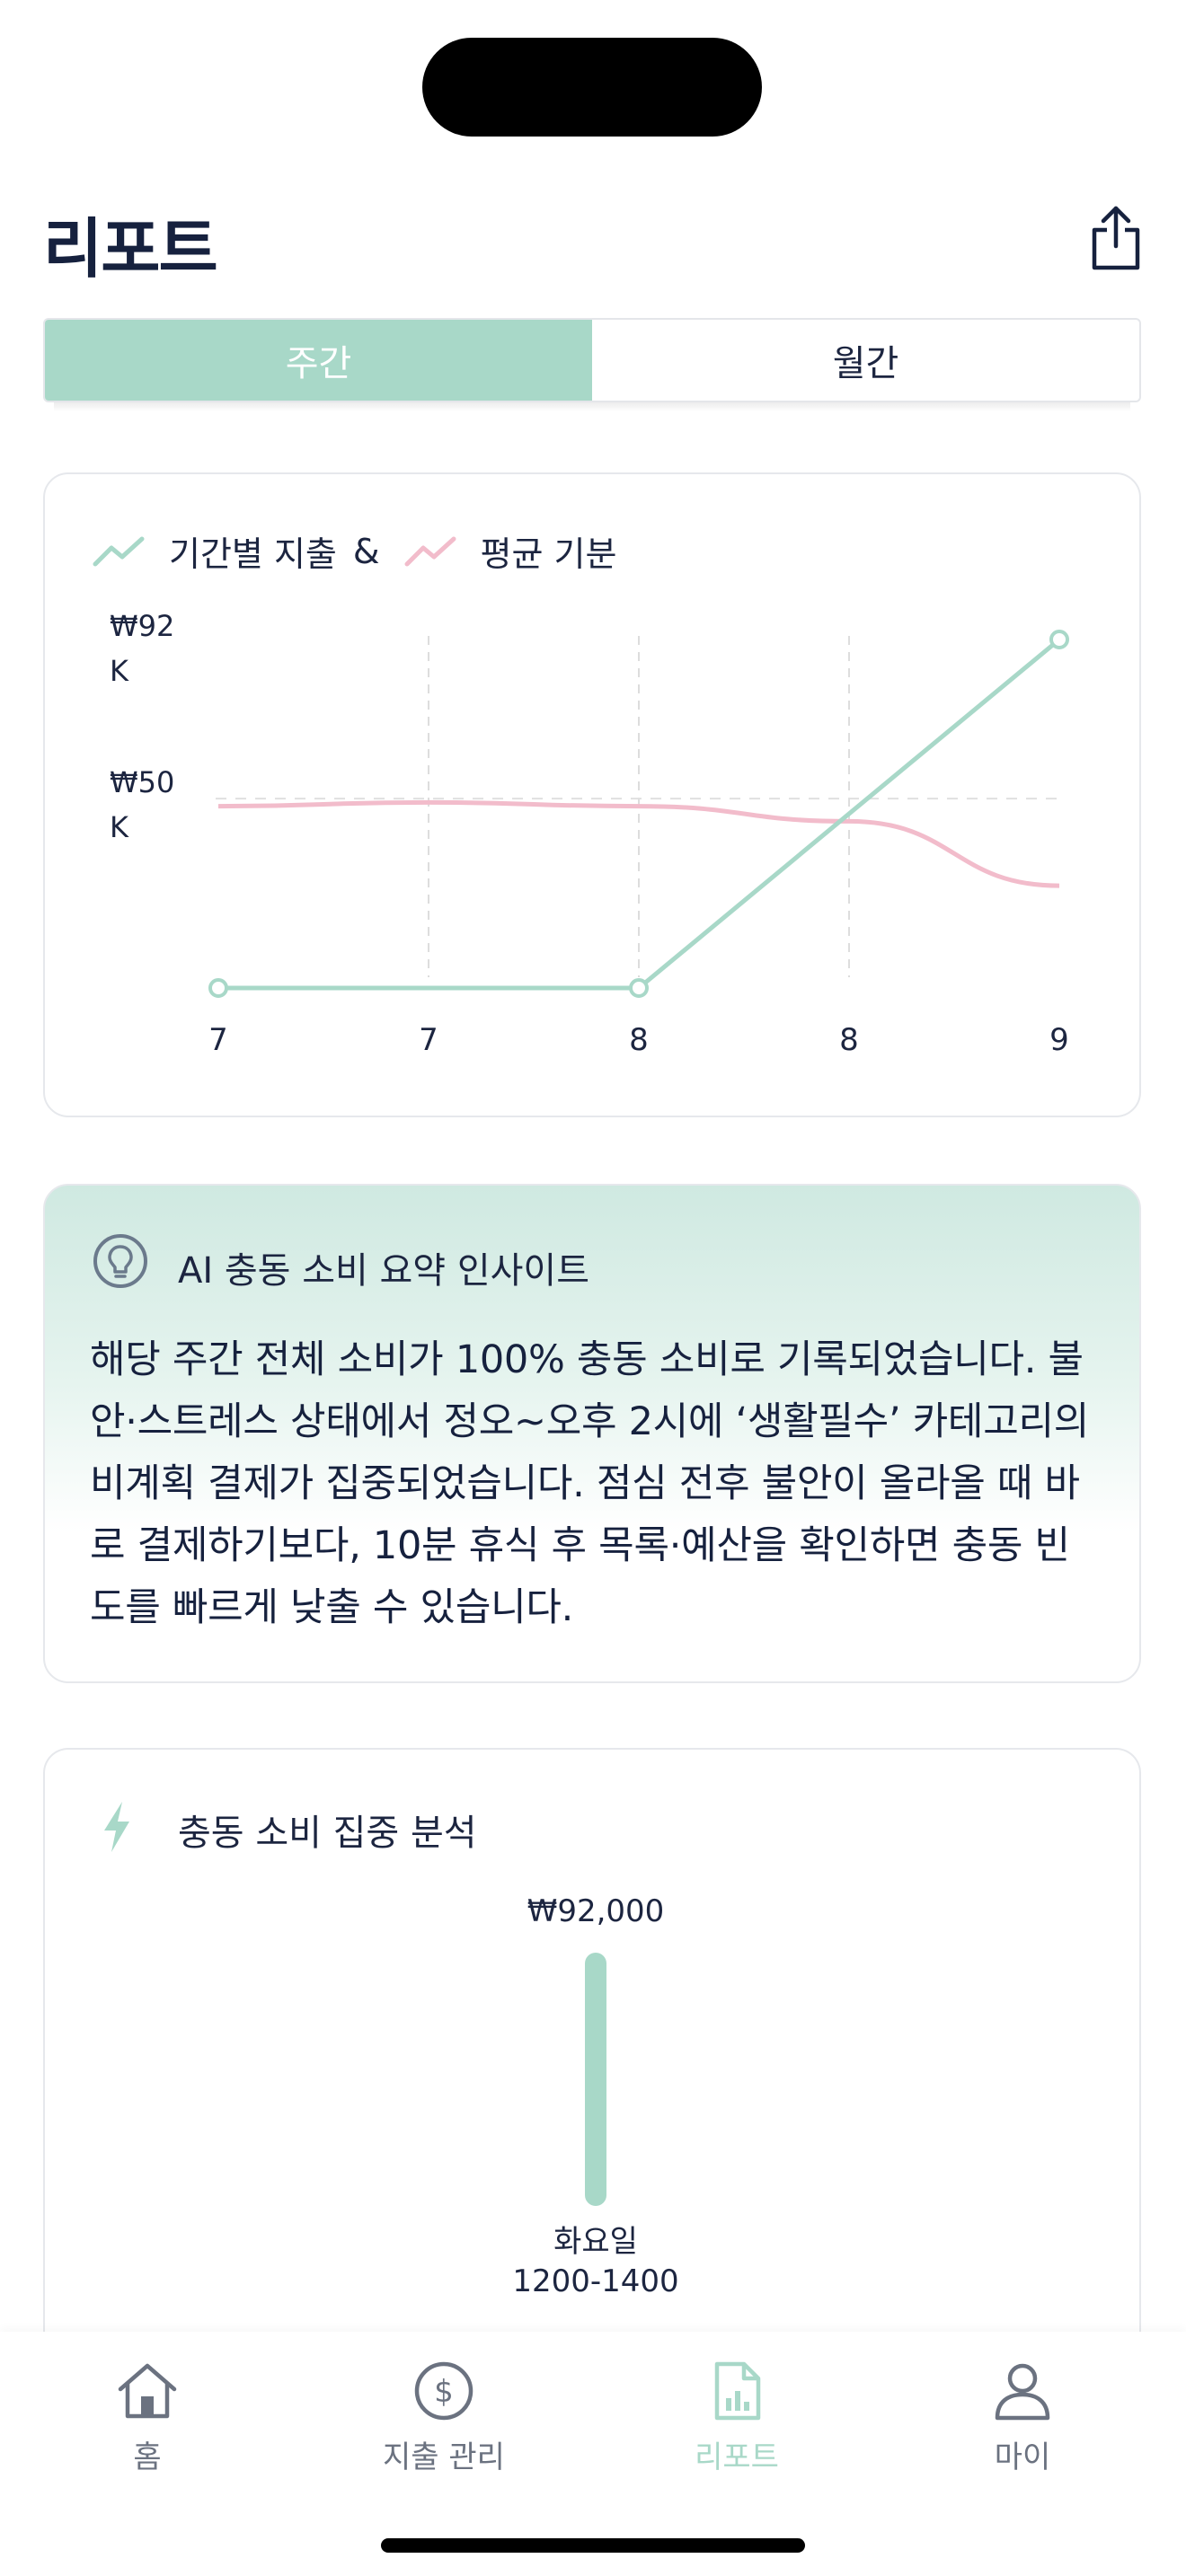 This screenshot has width=1186, height=2576. What do you see at coordinates (595, 2079) in the screenshot?
I see `impulse-bar` at bounding box center [595, 2079].